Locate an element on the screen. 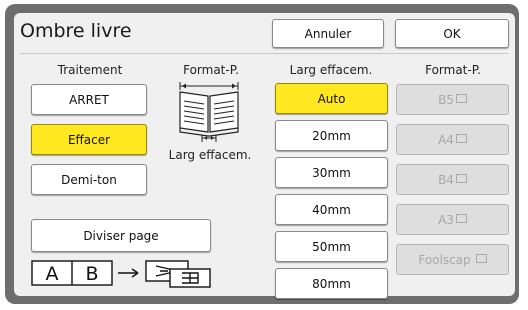 The width and height of the screenshot is (528, 310). format-b5-button: B5 is located at coordinates (452, 99).